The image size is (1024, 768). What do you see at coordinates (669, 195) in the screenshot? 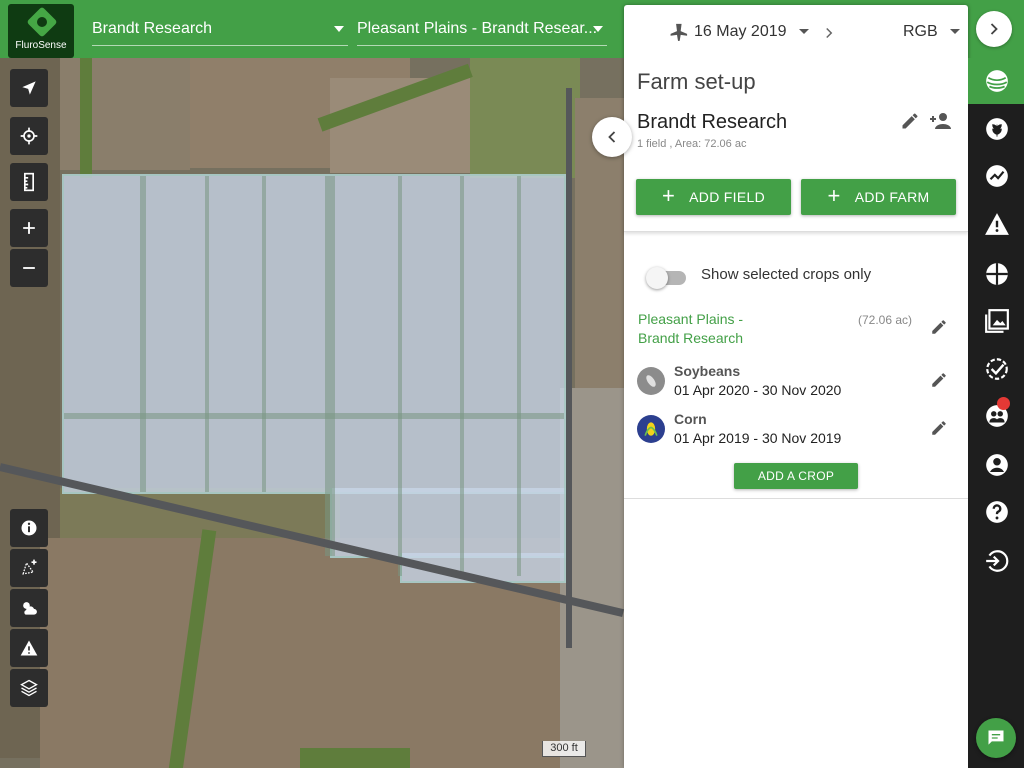
I see `plus-icon: +` at bounding box center [669, 195].